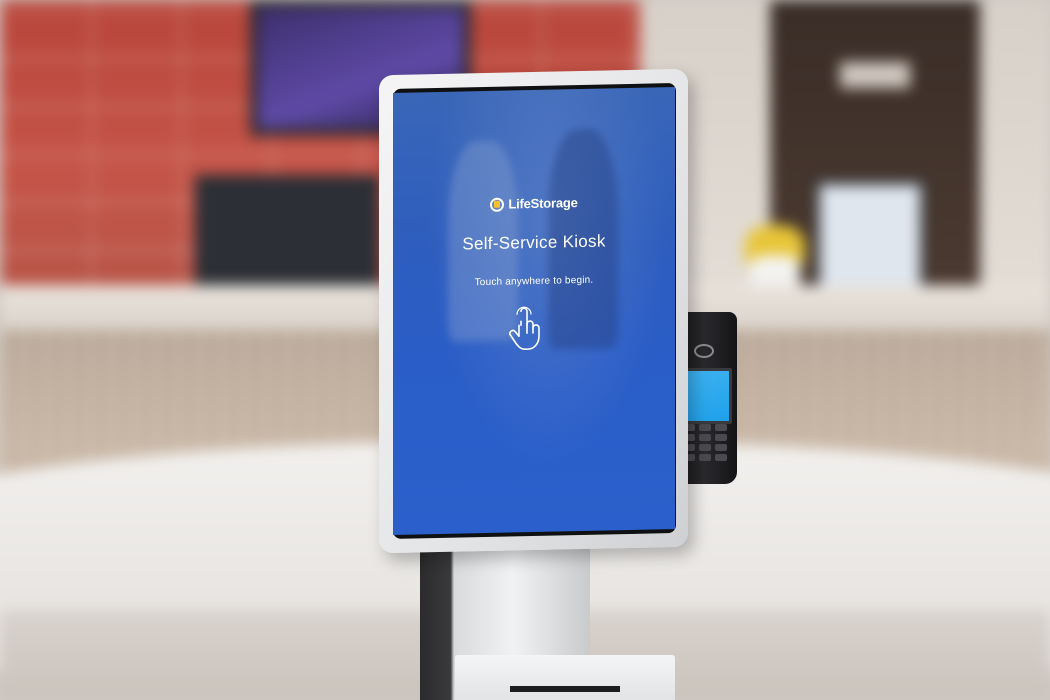 This screenshot has width=1050, height=700. I want to click on contactless-icon, so click(704, 351).